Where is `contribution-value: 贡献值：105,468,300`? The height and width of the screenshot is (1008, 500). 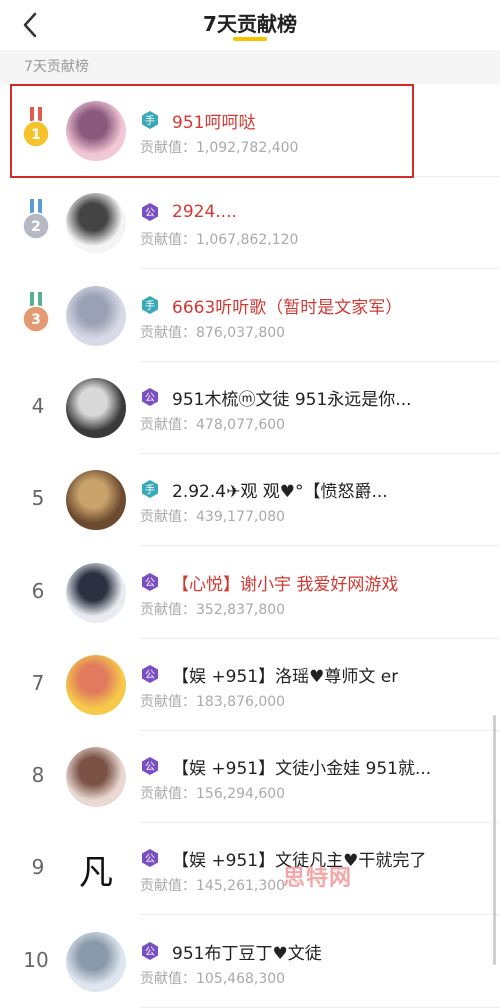 contribution-value: 贡献值：105,468,300 is located at coordinates (212, 978).